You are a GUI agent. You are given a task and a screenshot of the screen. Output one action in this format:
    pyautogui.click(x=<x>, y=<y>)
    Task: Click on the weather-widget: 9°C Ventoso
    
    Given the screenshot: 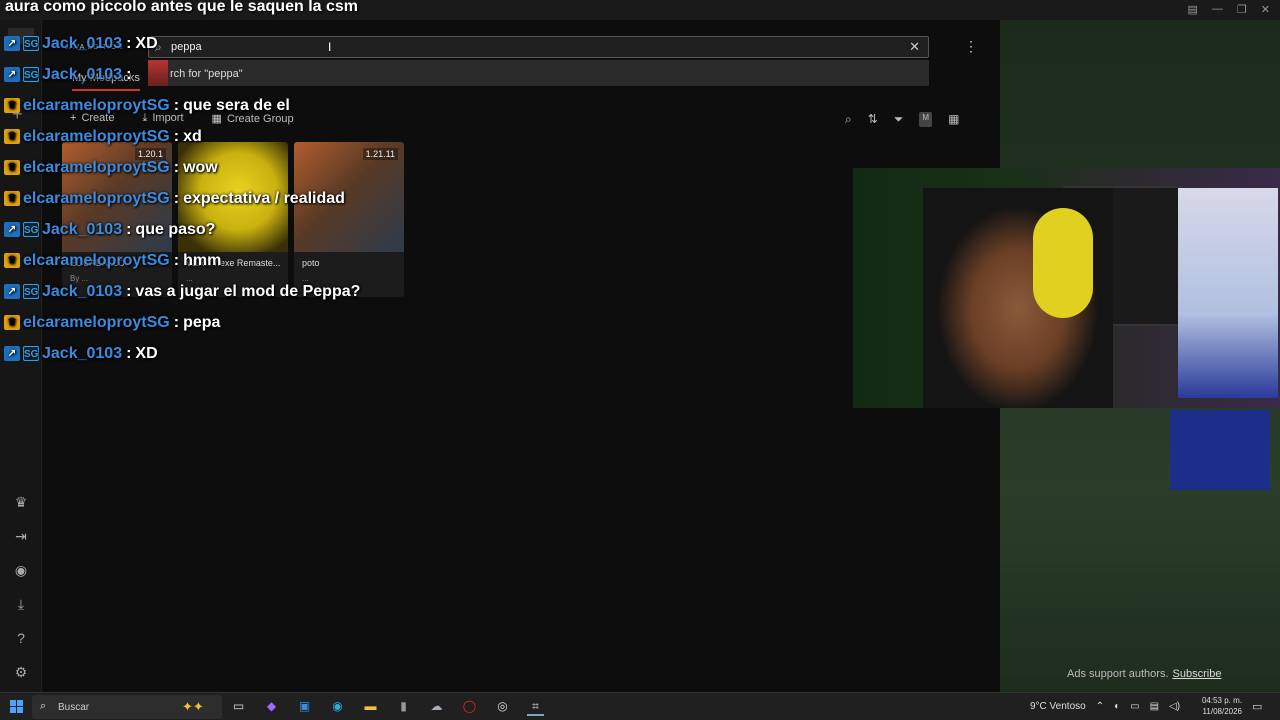 What is the action you would take?
    pyautogui.click(x=1058, y=706)
    